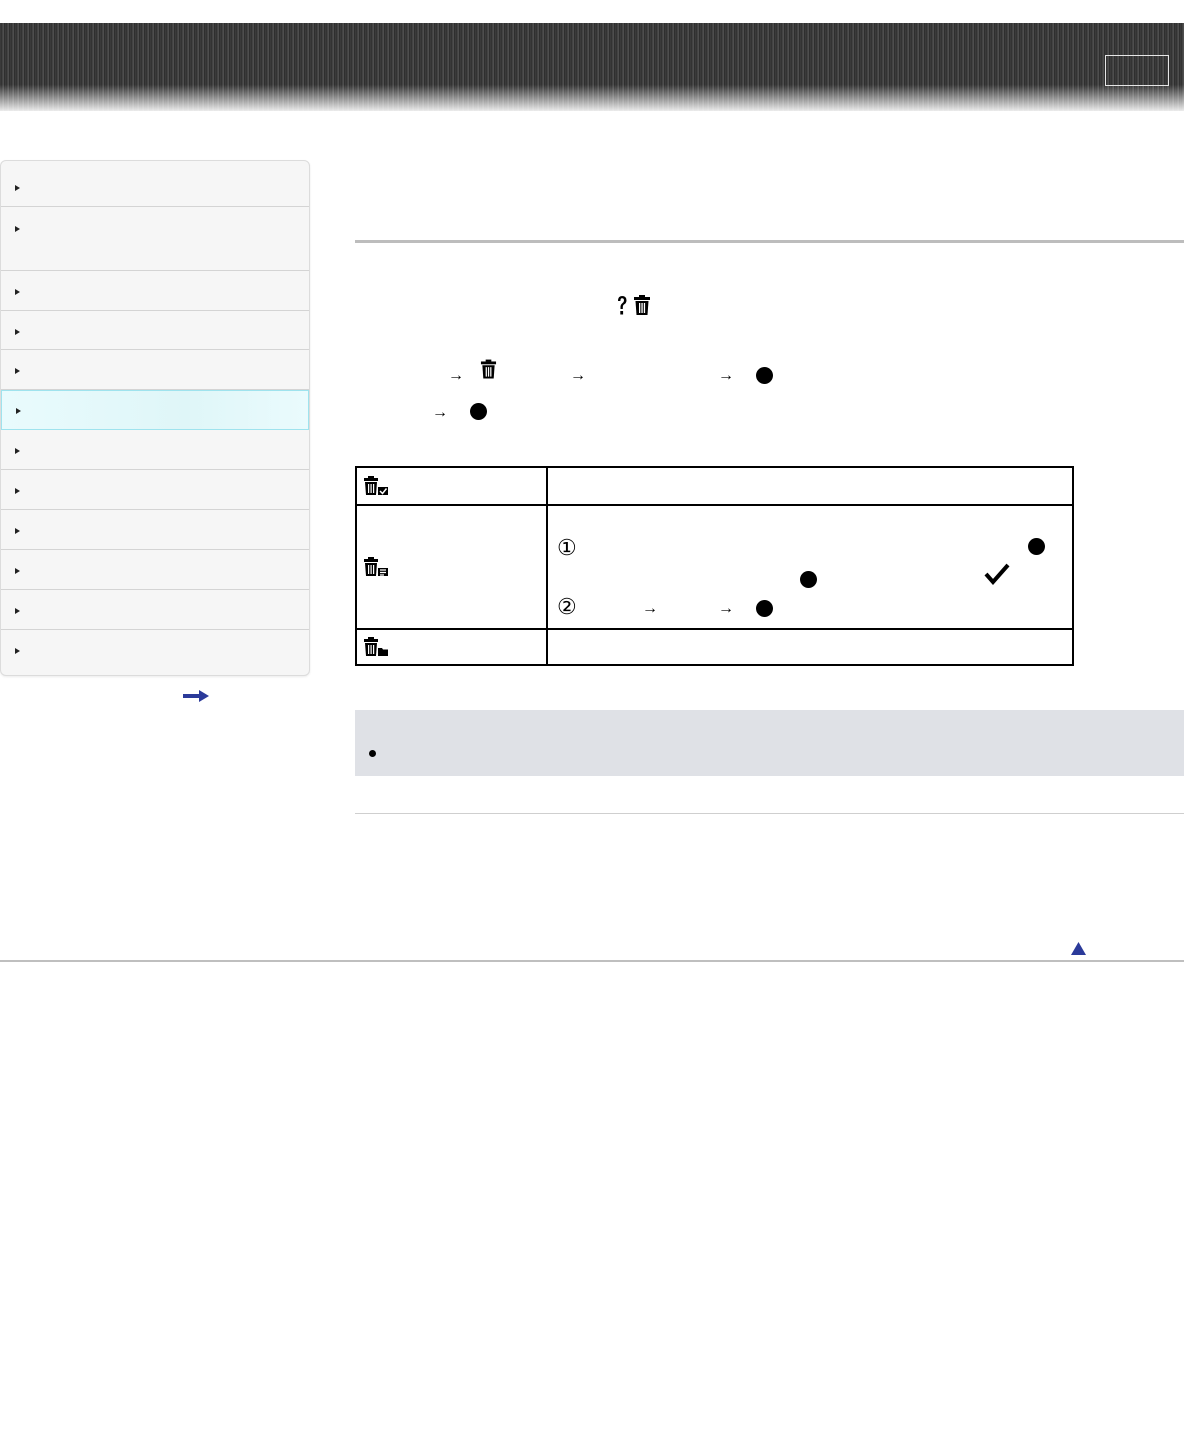 This screenshot has width=1184, height=1440. What do you see at coordinates (592, 961) in the screenshot?
I see `footer-divider` at bounding box center [592, 961].